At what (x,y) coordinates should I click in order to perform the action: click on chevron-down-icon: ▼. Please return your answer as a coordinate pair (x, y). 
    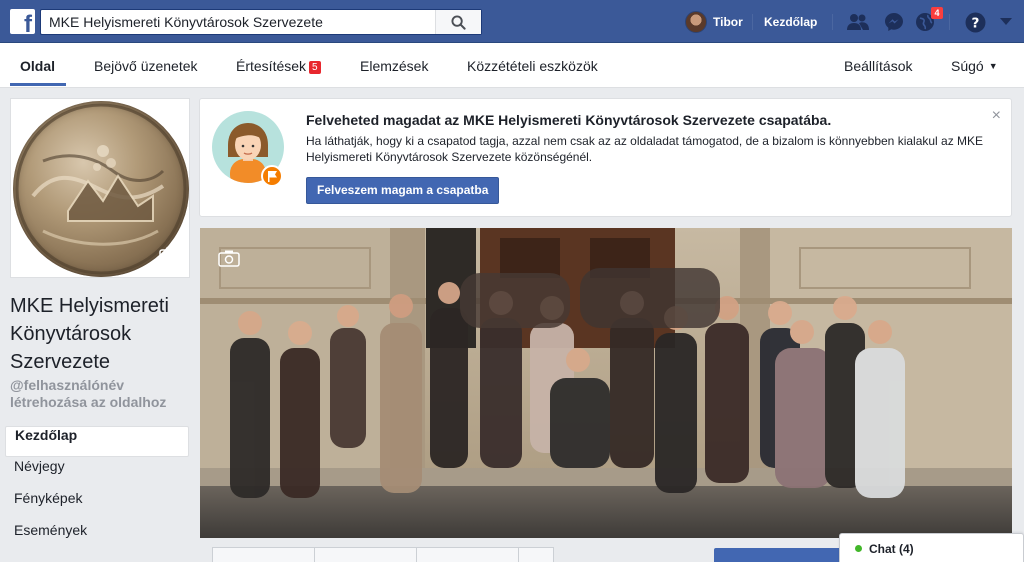
    Looking at the image, I should click on (993, 66).